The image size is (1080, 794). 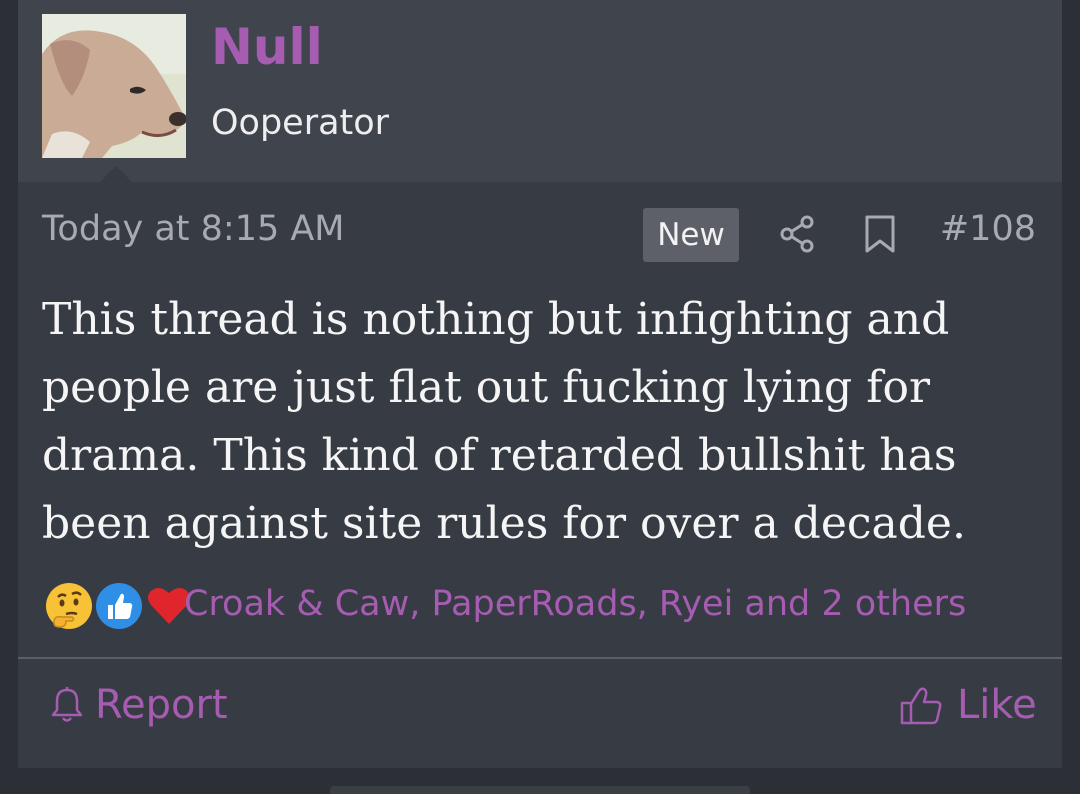 What do you see at coordinates (161, 705) in the screenshot?
I see `report-label: Report` at bounding box center [161, 705].